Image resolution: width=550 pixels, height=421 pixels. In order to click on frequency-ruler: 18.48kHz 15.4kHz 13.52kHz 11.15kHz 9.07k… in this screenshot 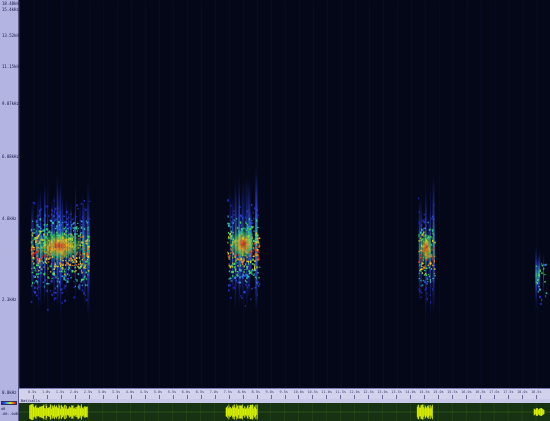, I will do `click(10, 199)`.